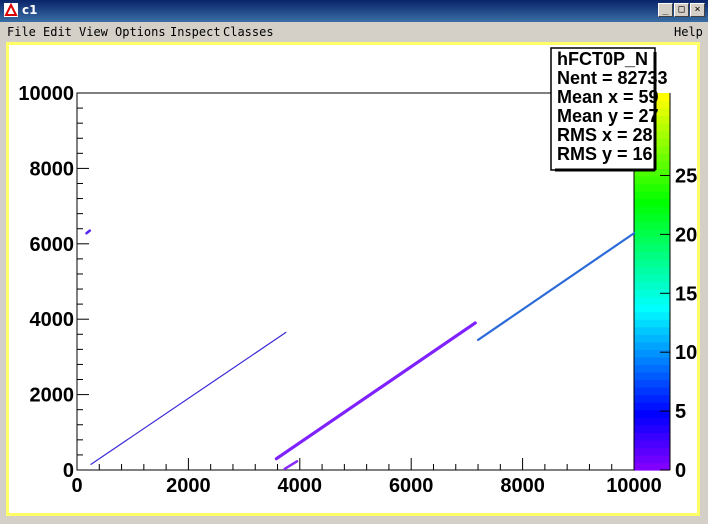 Image resolution: width=708 pixels, height=524 pixels. I want to click on stats-line-rms-y: RMS y = 16, so click(605, 154).